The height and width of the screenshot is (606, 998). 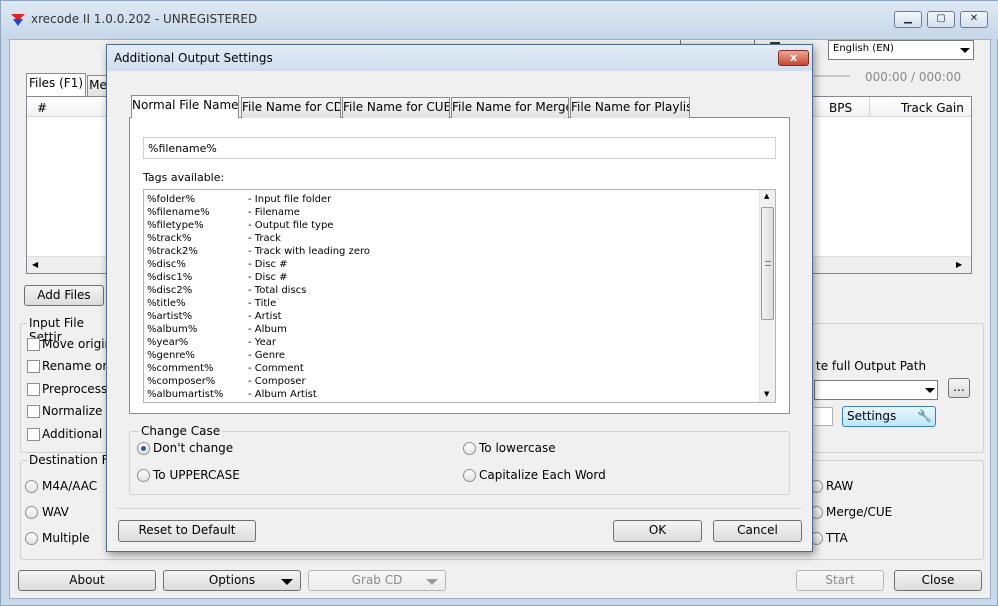 What do you see at coordinates (33, 434) in the screenshot?
I see `additional-checkbox` at bounding box center [33, 434].